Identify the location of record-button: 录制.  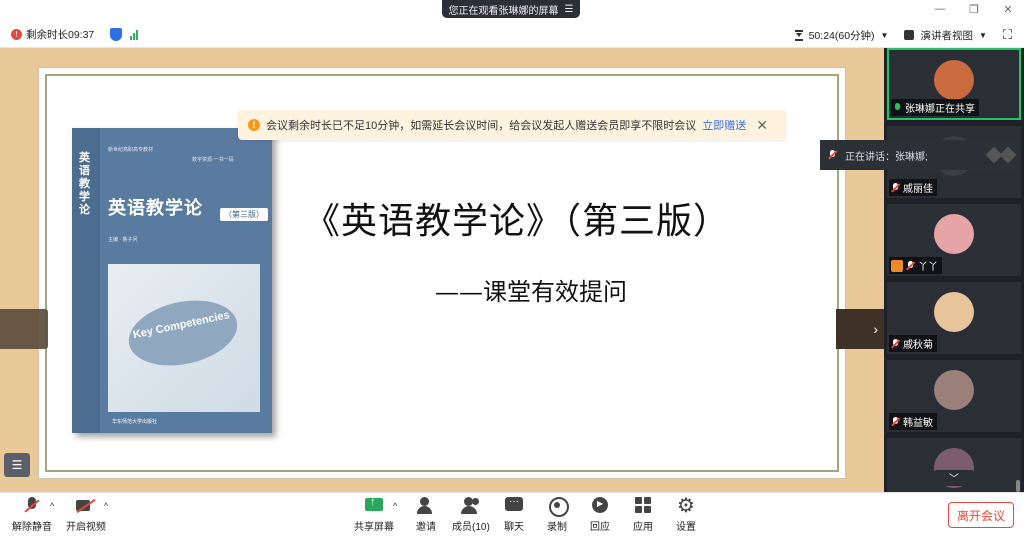
(557, 515).